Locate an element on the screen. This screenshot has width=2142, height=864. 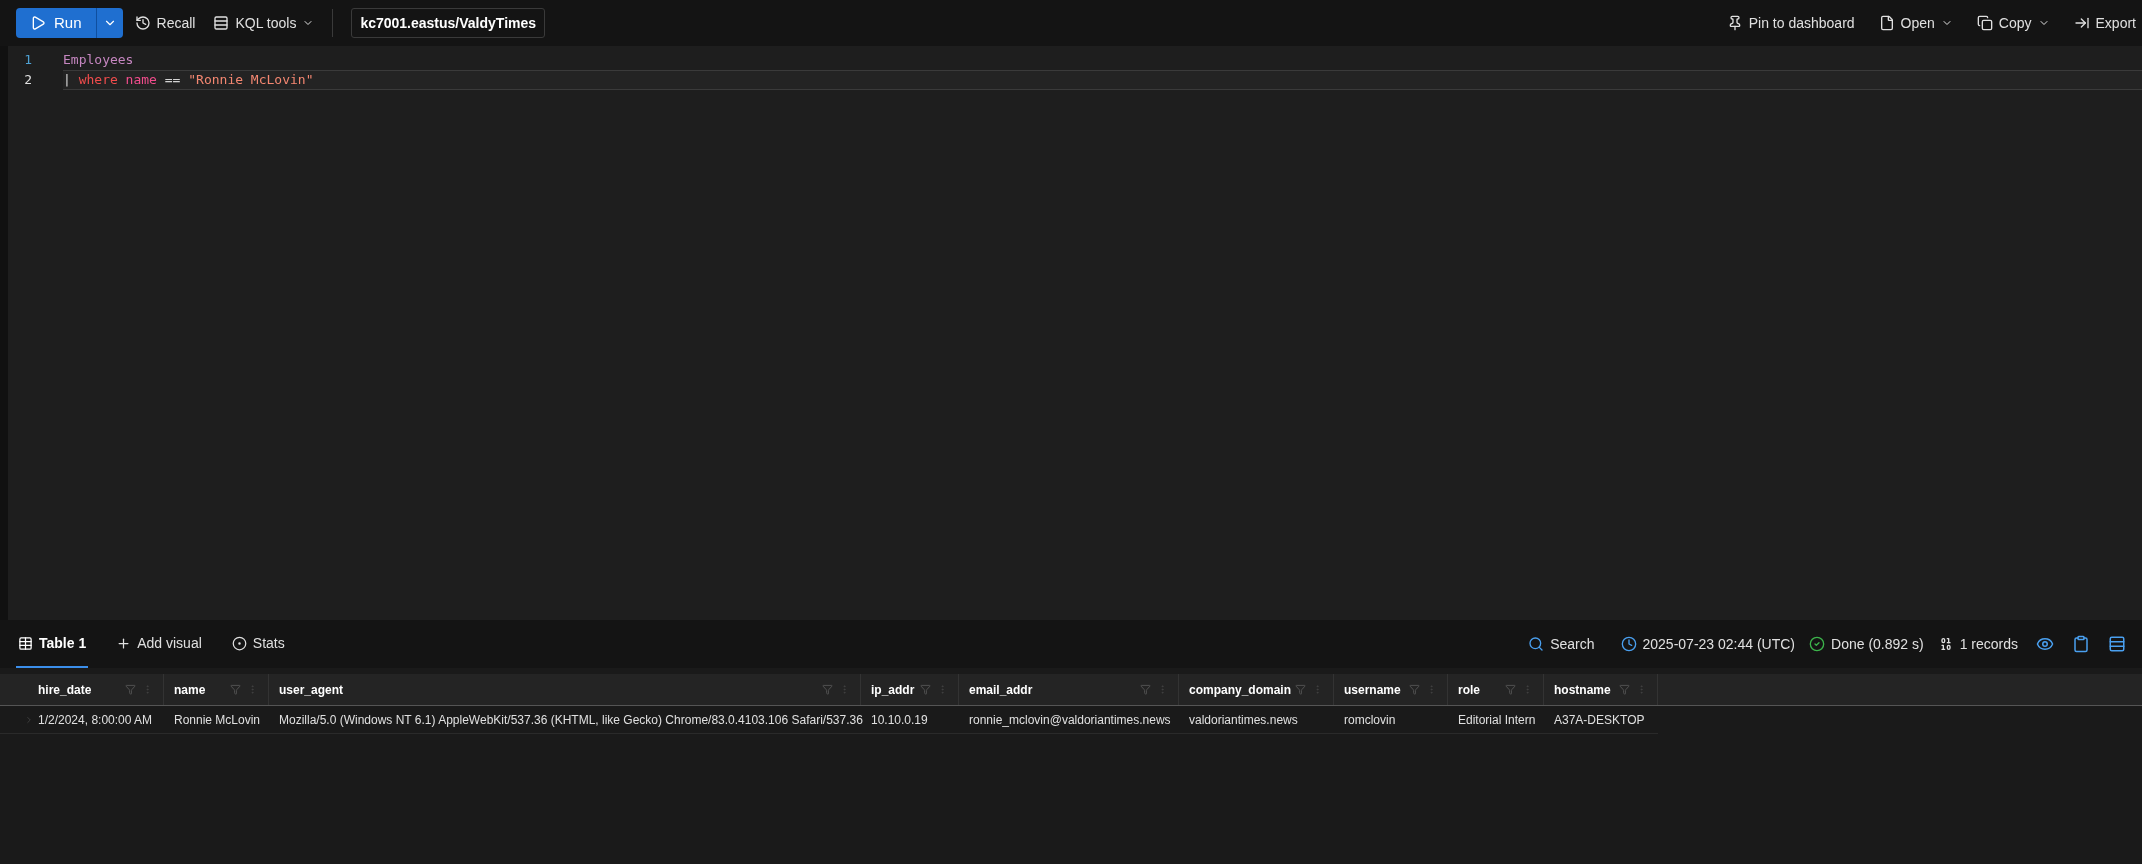
column-header: username is located at coordinates (1372, 689).